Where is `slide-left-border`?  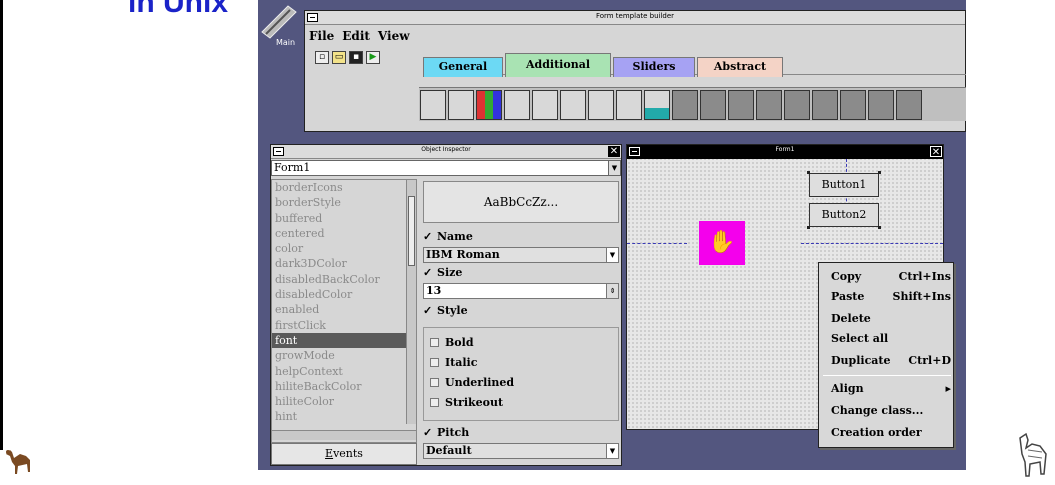 slide-left-border is located at coordinates (1, 225).